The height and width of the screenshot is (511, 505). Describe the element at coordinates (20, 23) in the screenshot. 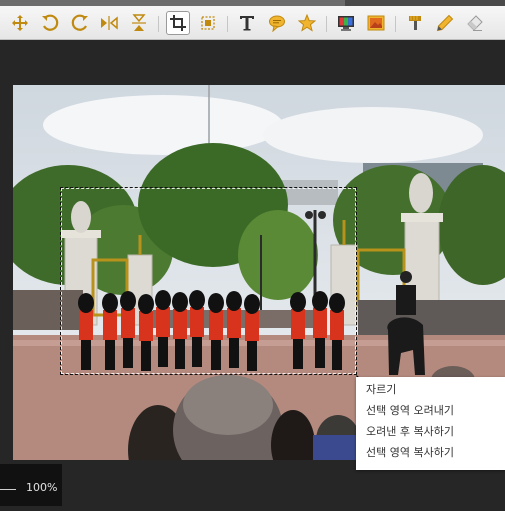

I see `move-icon` at that location.